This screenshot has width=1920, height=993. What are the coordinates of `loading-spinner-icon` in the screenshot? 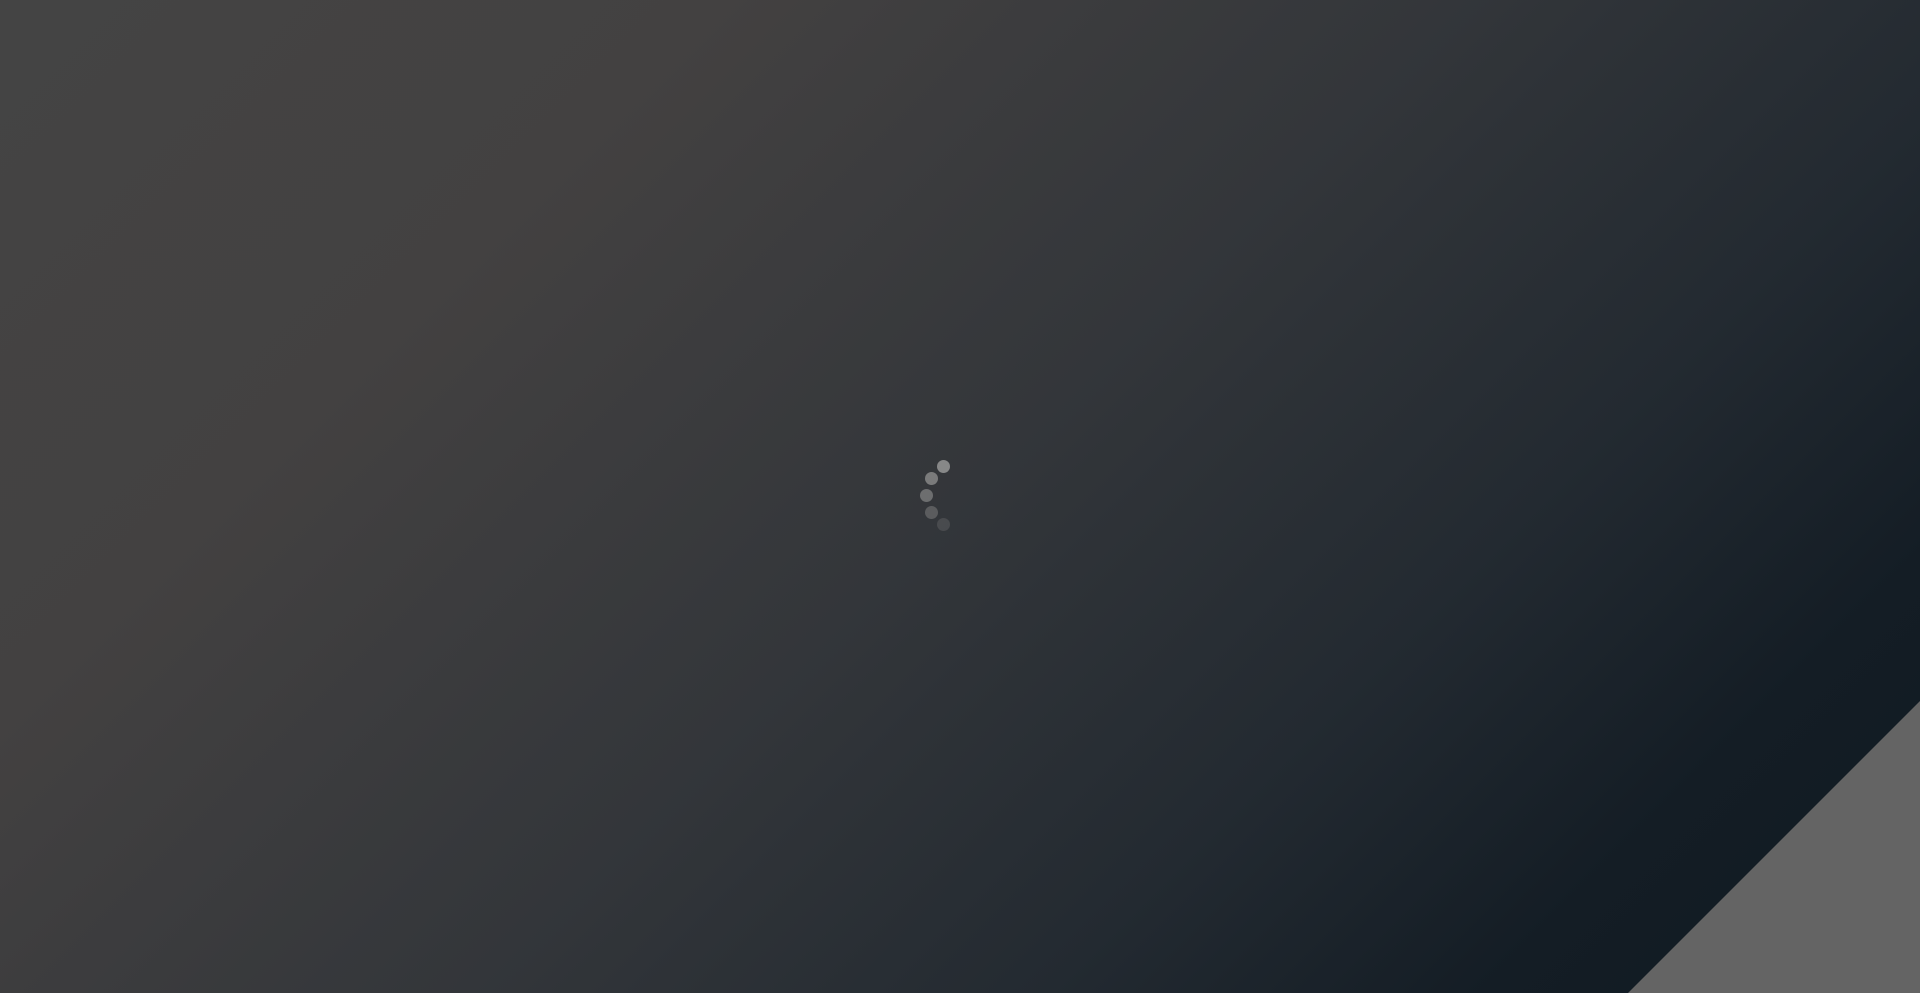 It's located at (935, 495).